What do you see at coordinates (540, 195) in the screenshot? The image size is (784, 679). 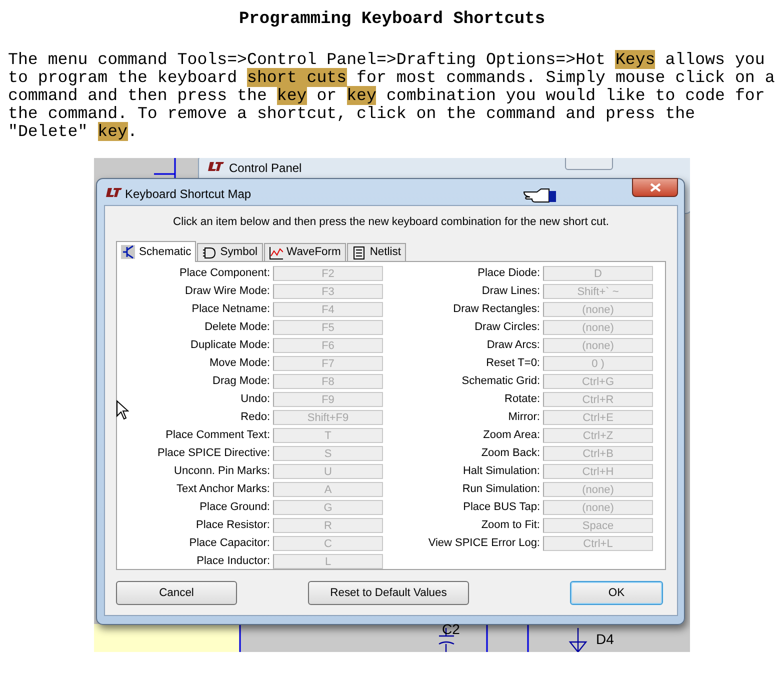 I see `hand-cursor-icon` at bounding box center [540, 195].